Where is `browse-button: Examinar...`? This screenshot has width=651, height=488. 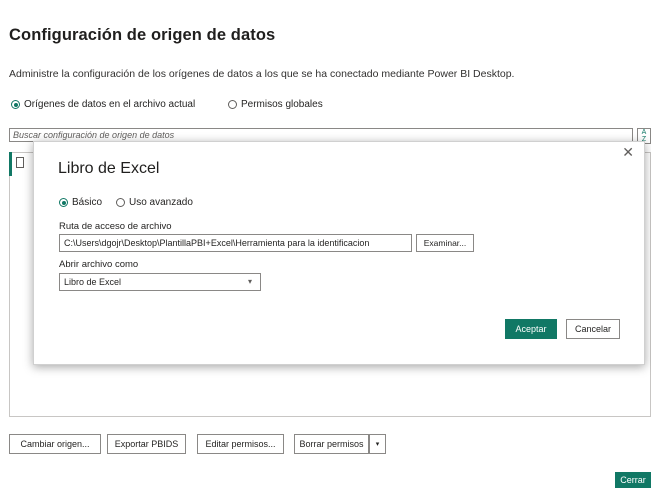
browse-button: Examinar... is located at coordinates (445, 243).